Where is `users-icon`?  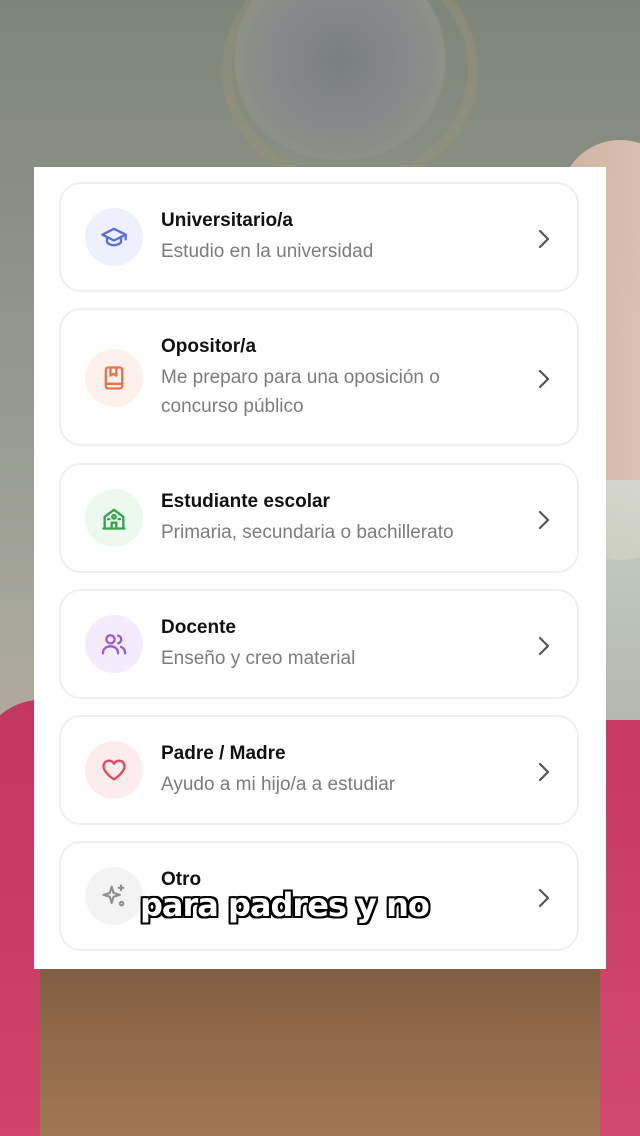 users-icon is located at coordinates (114, 644).